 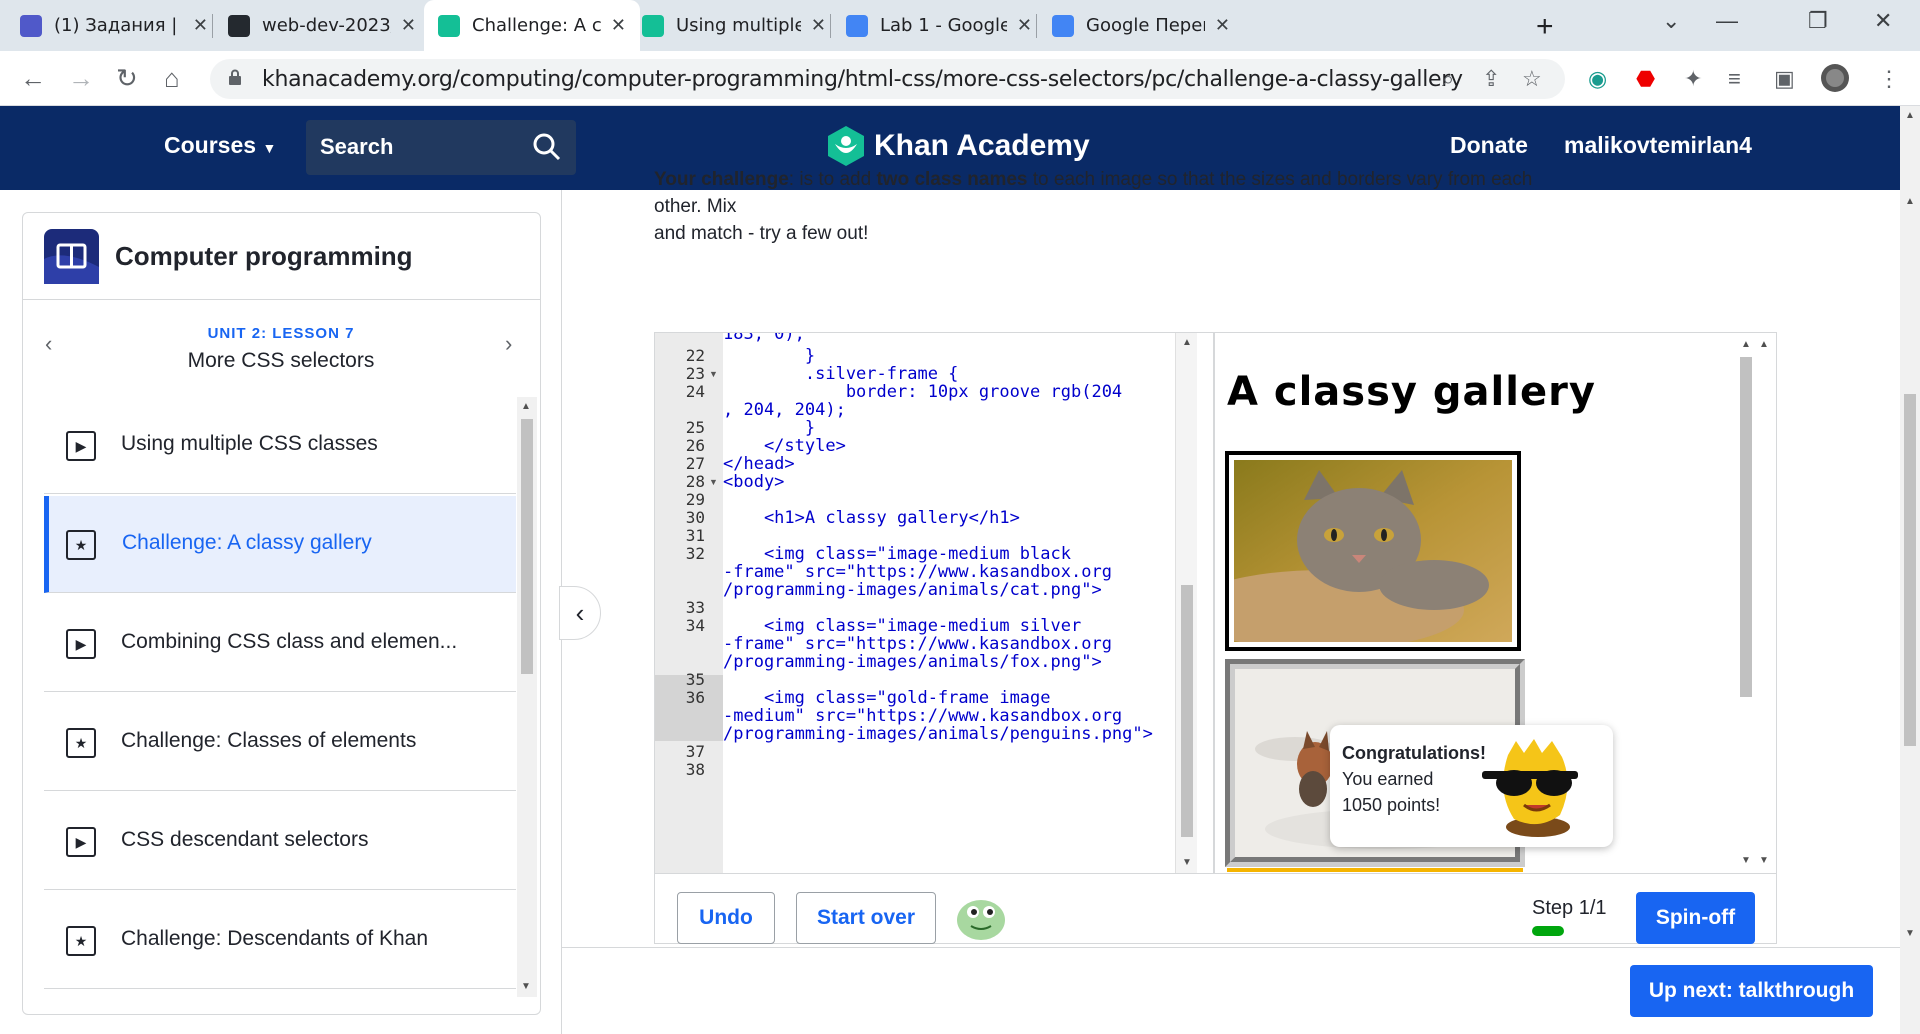 I want to click on media-control-icon: ≡, so click(x=1734, y=79).